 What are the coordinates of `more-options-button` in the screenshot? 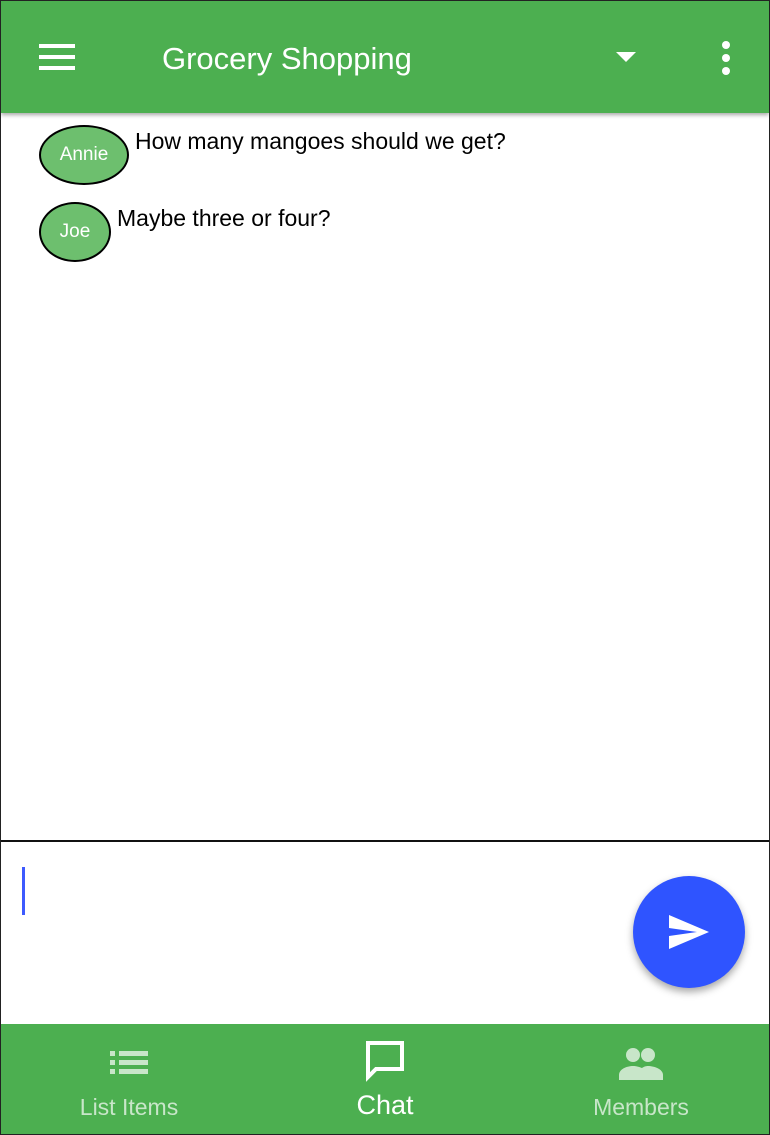 It's located at (726, 58).